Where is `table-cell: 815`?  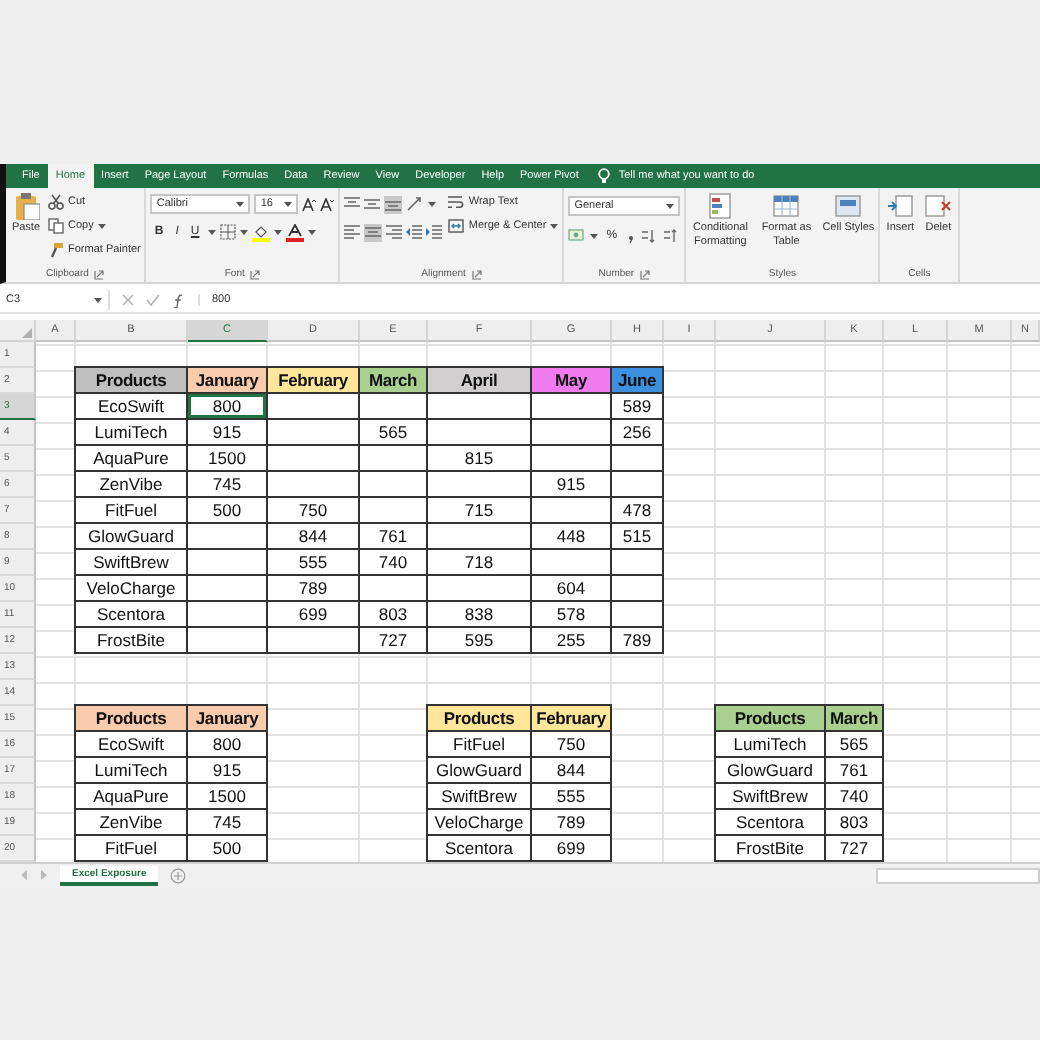 table-cell: 815 is located at coordinates (480, 459).